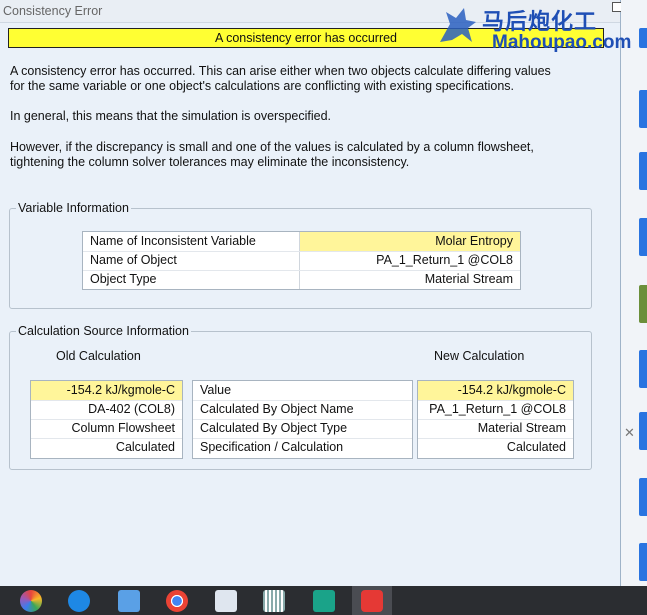 The width and height of the screenshot is (647, 615). I want to click on grid-app-icon, so click(274, 601).